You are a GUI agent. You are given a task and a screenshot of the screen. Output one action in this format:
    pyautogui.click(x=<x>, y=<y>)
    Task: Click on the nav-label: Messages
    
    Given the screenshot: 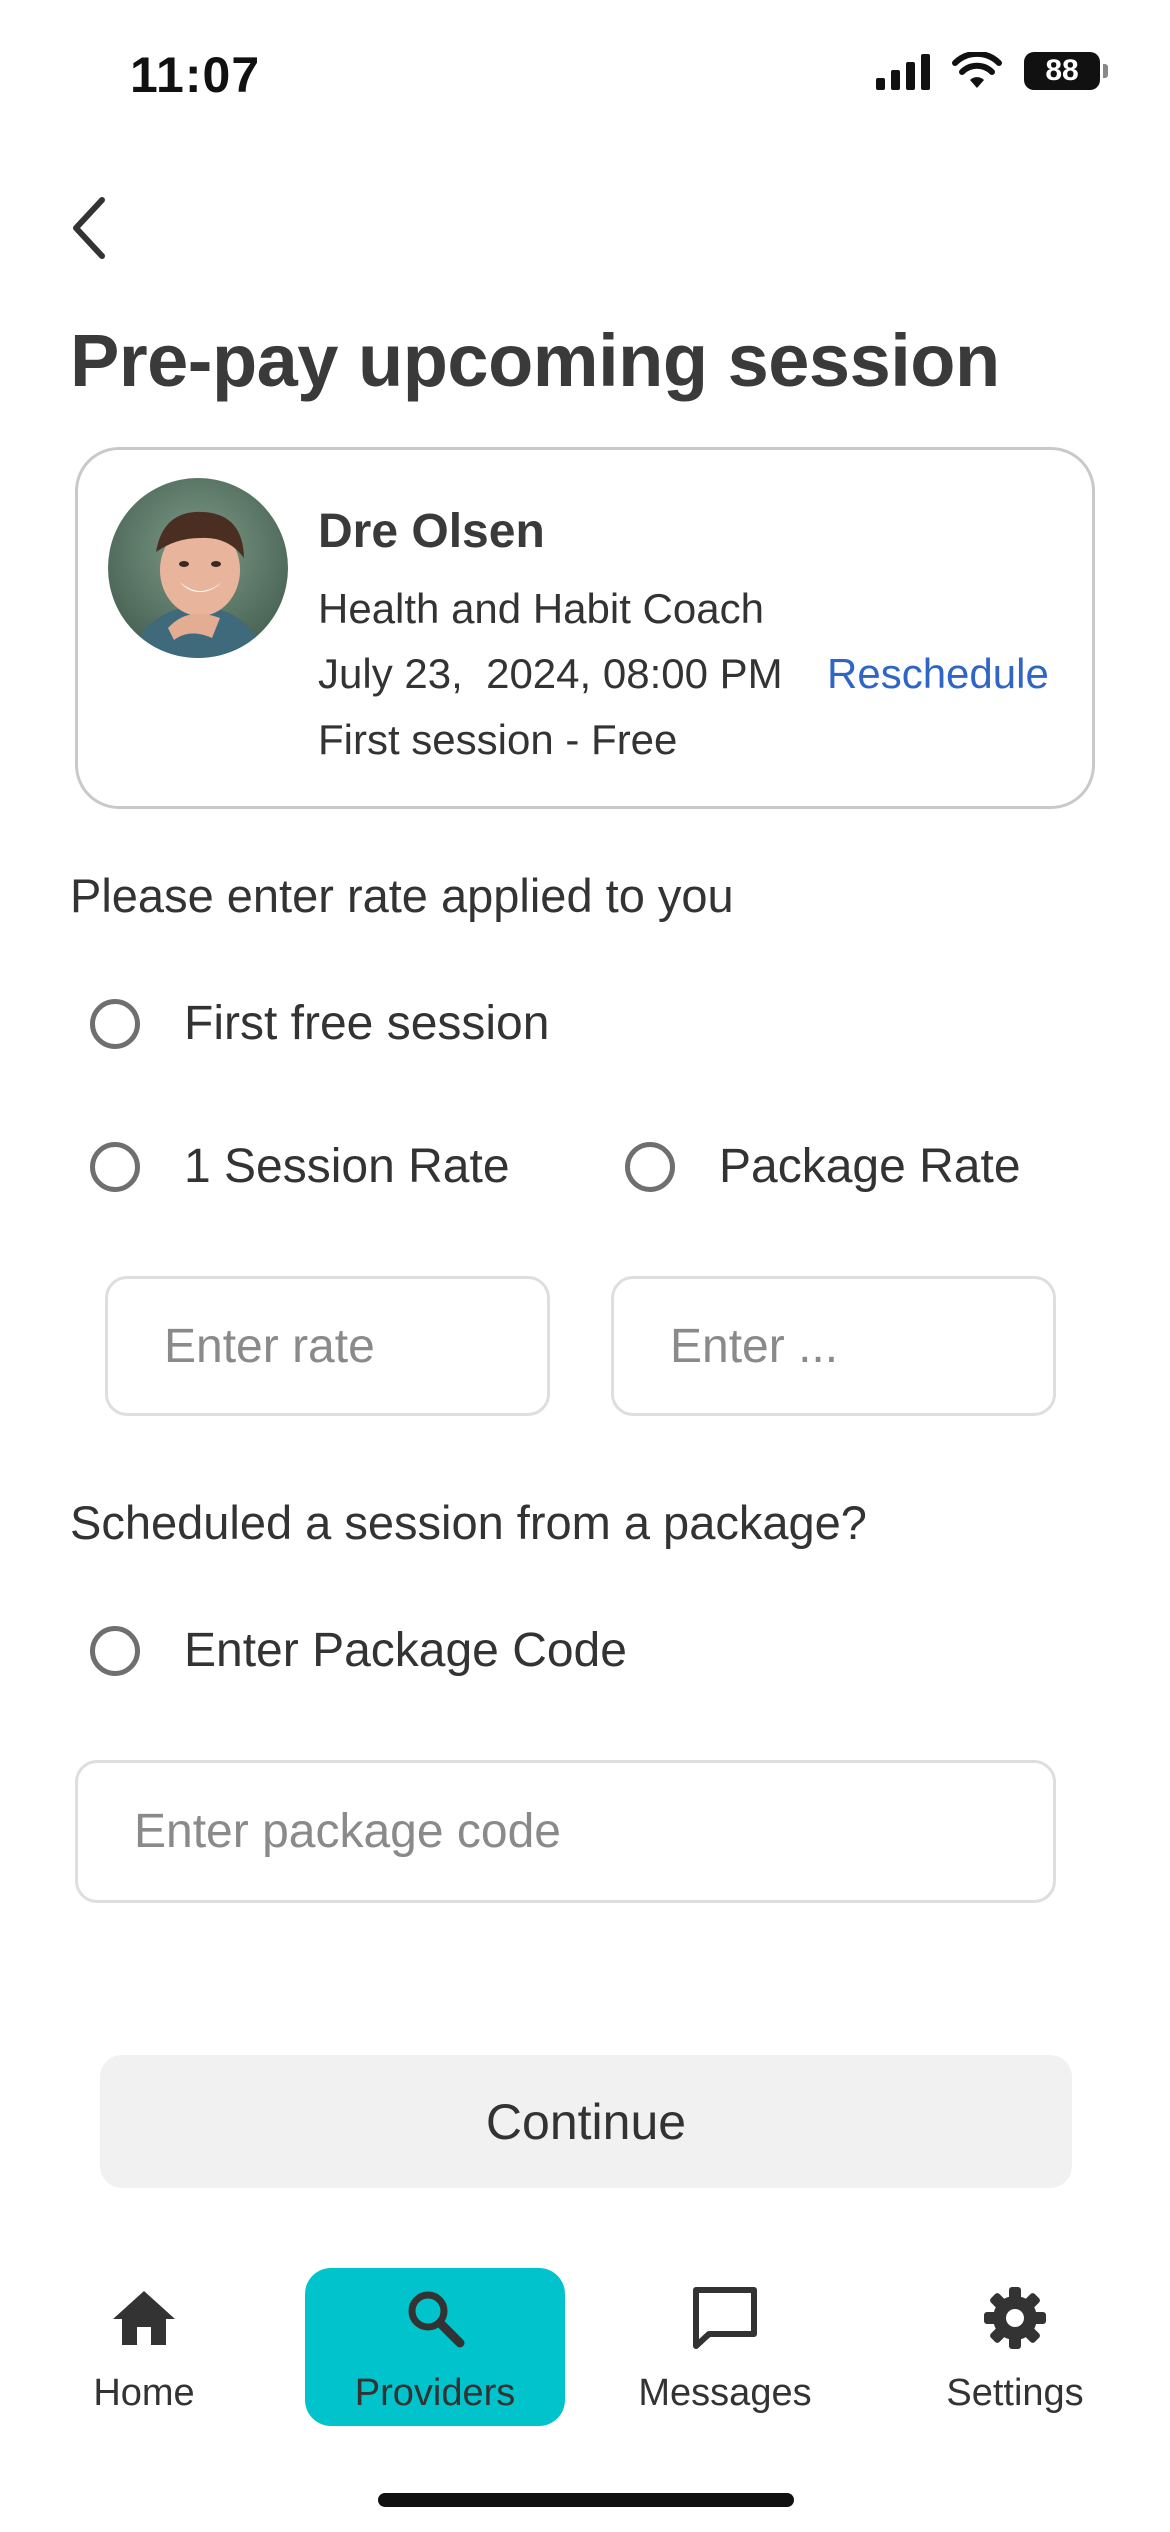 What is the action you would take?
    pyautogui.click(x=725, y=2393)
    